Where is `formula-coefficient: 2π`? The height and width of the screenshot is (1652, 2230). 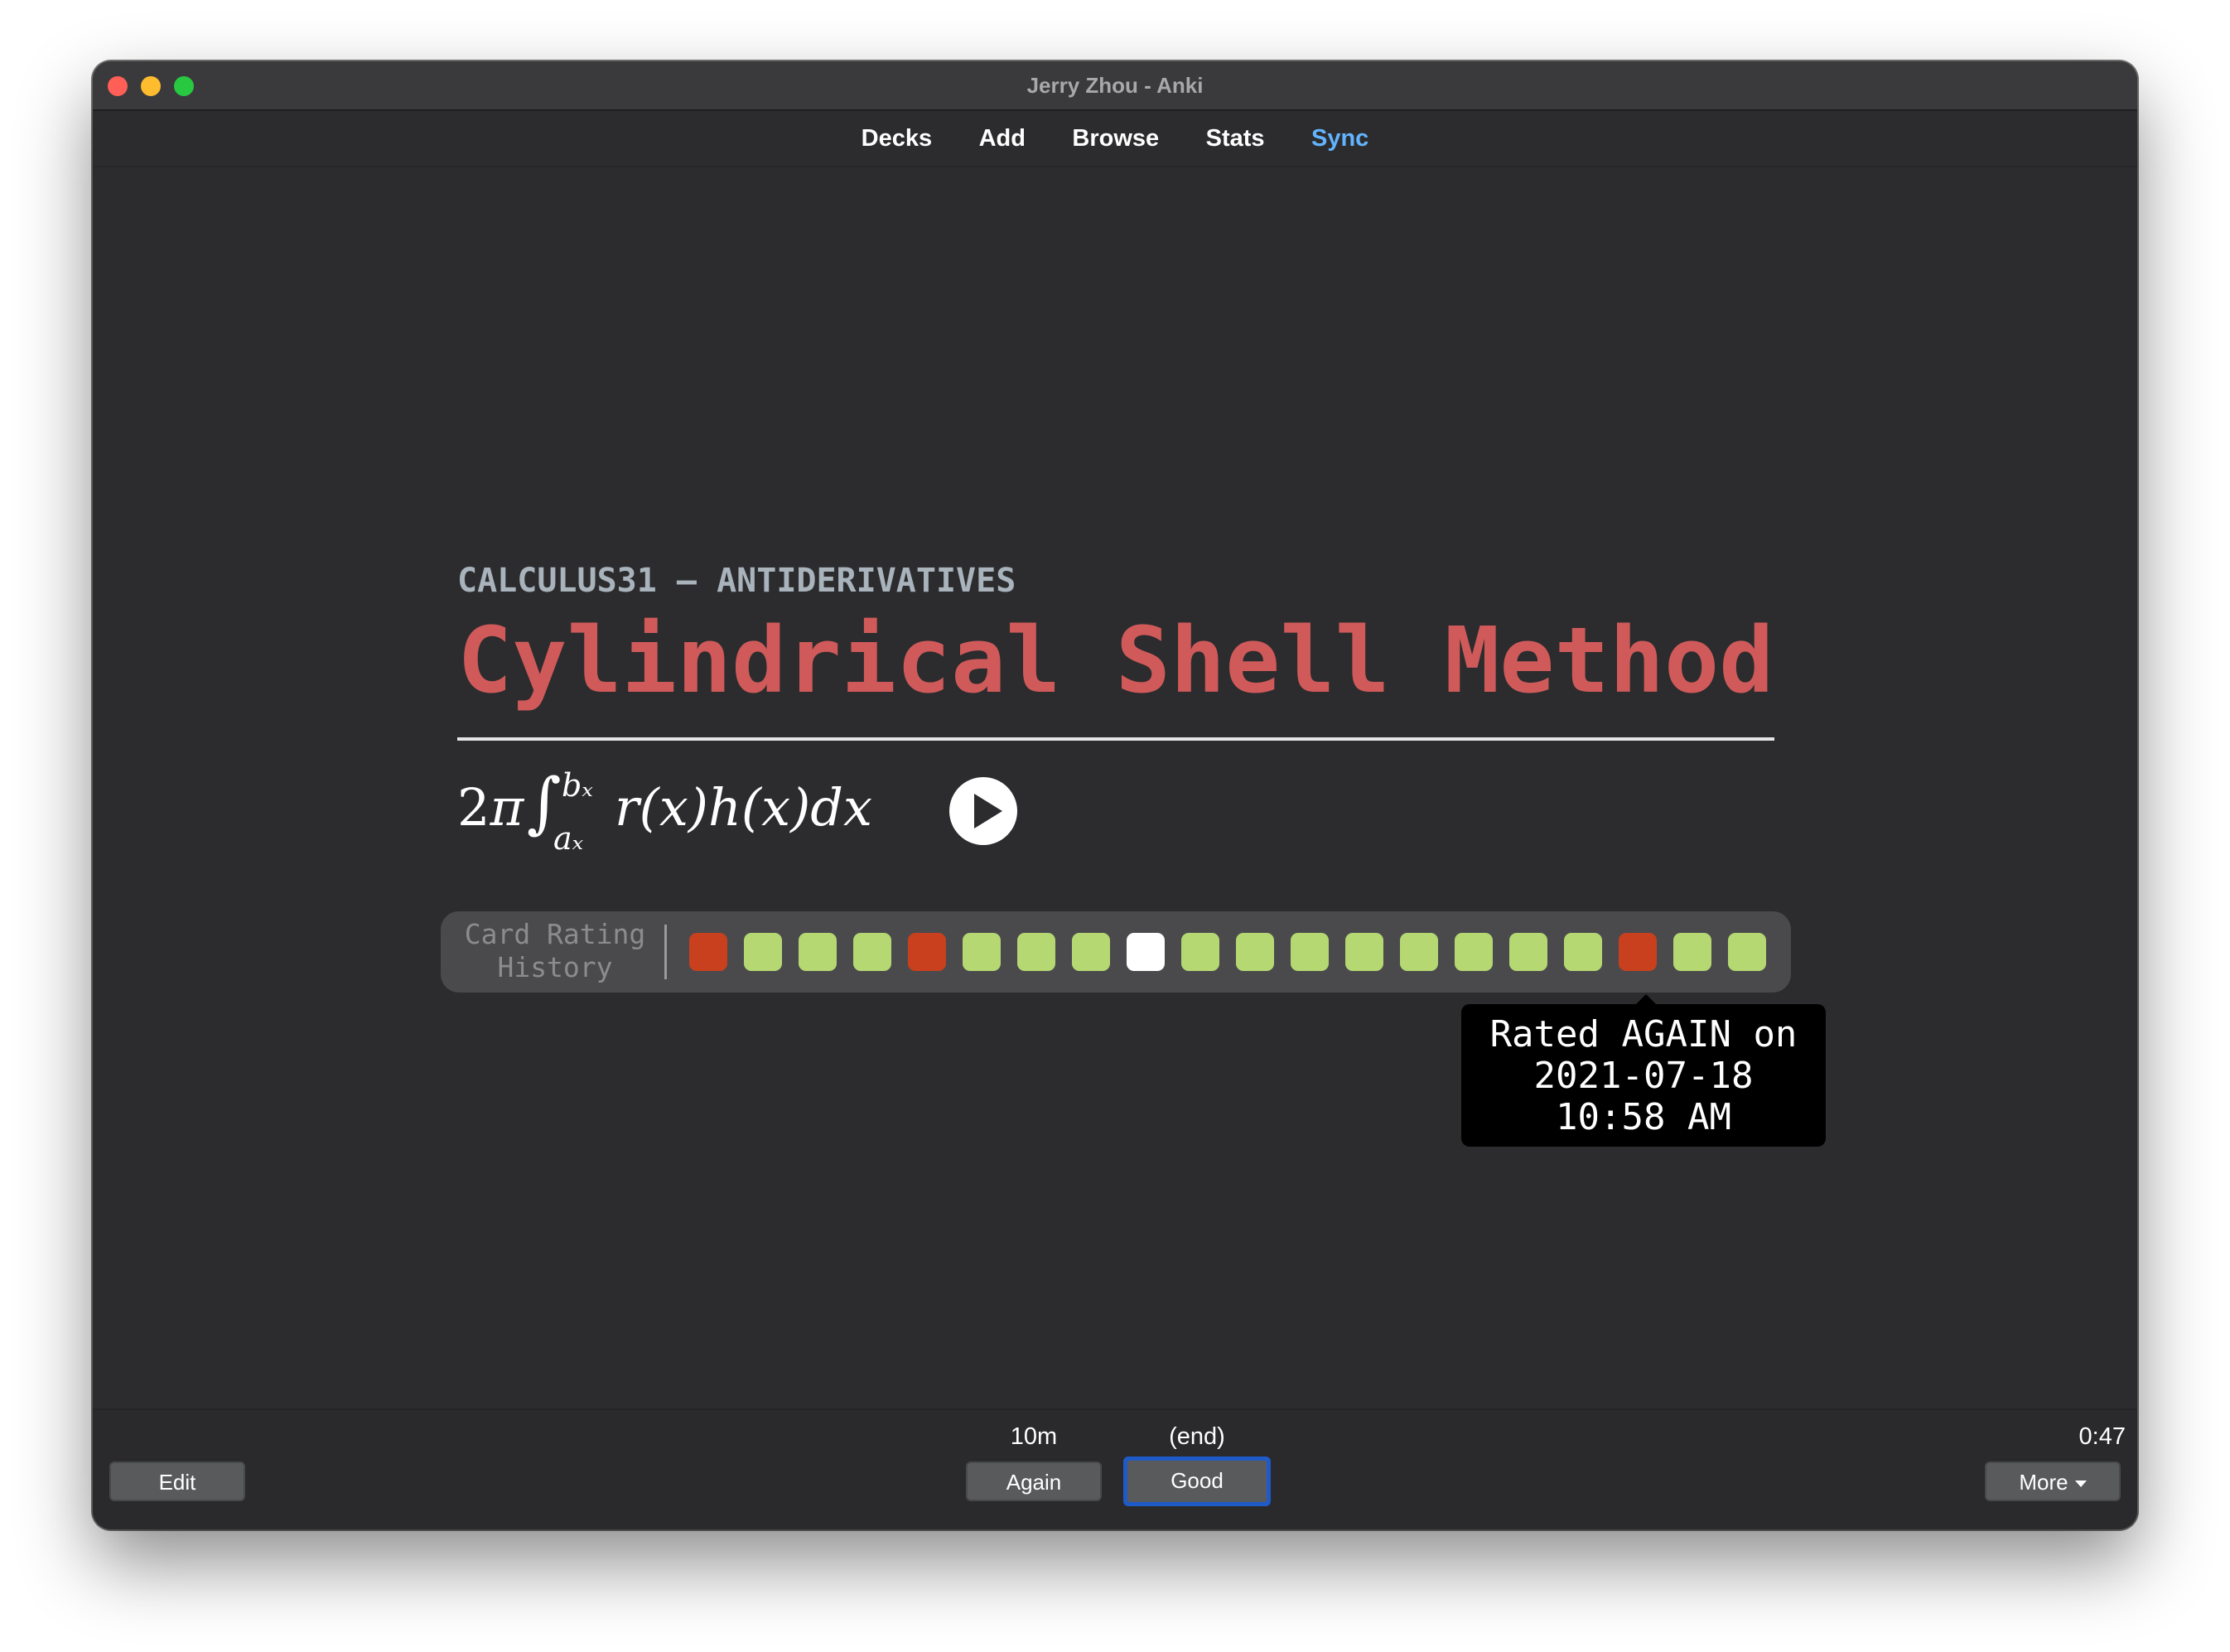 formula-coefficient: 2π is located at coordinates (491, 807).